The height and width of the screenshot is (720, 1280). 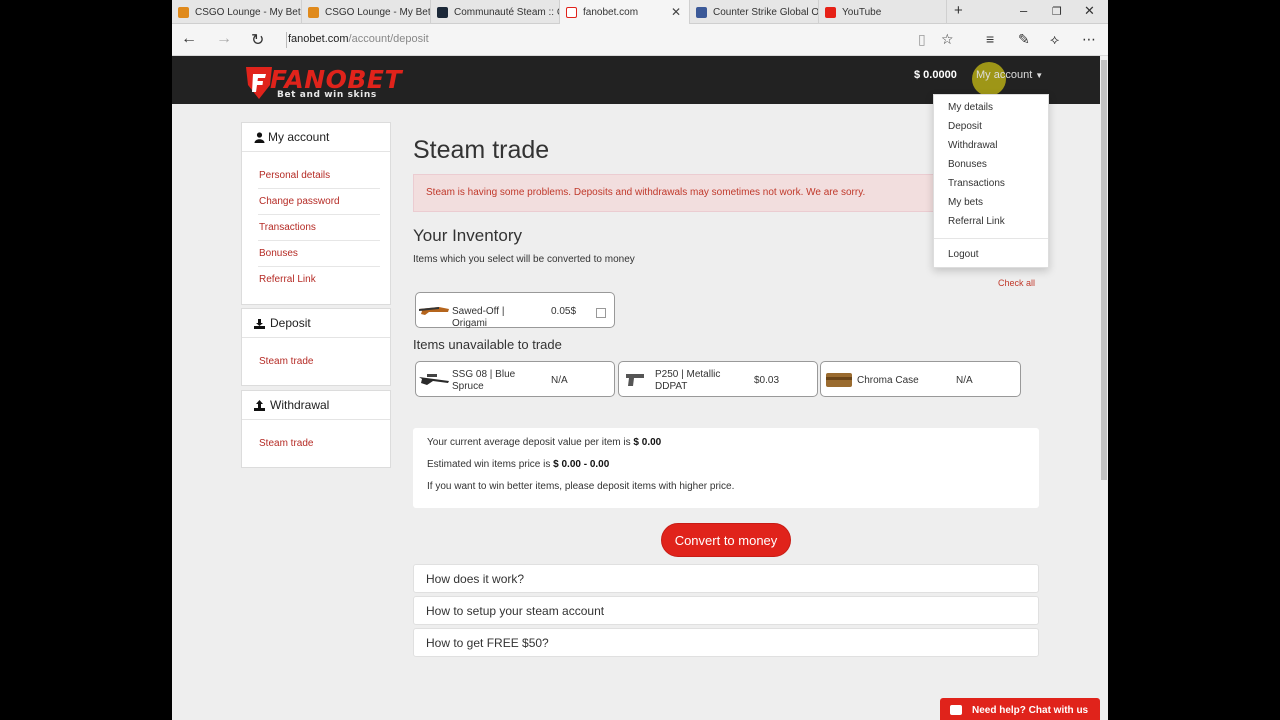 What do you see at coordinates (1089, 39) in the screenshot?
I see `more-icon: ⋯` at bounding box center [1089, 39].